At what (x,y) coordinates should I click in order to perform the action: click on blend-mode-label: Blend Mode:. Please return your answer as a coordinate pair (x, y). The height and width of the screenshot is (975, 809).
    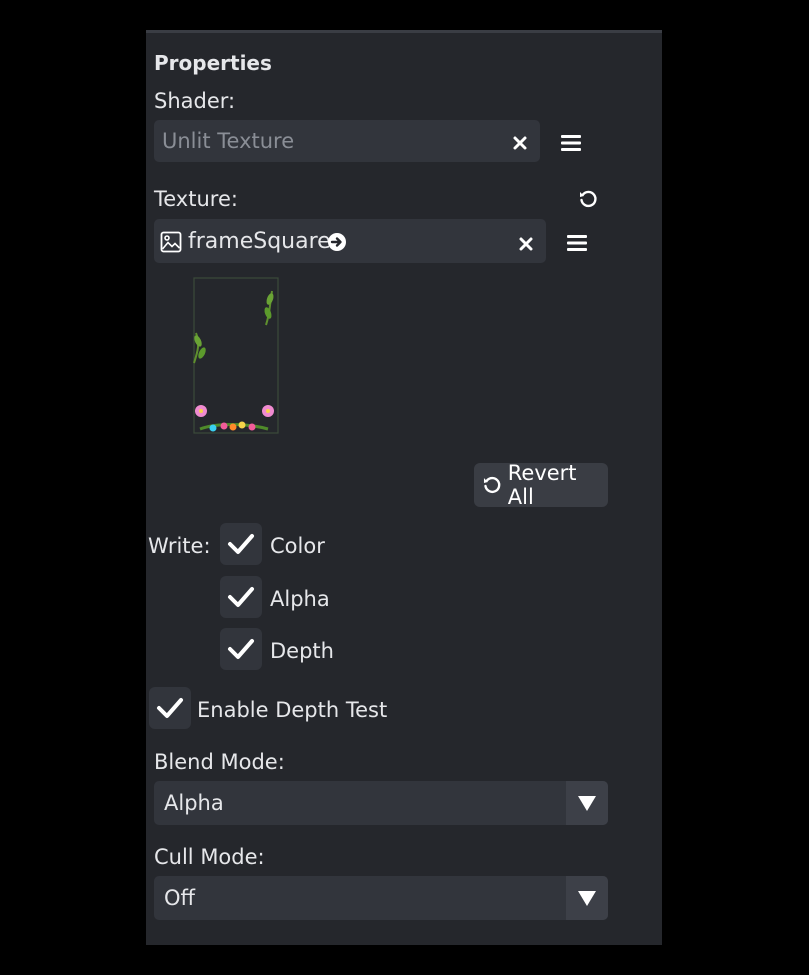
    Looking at the image, I should click on (219, 762).